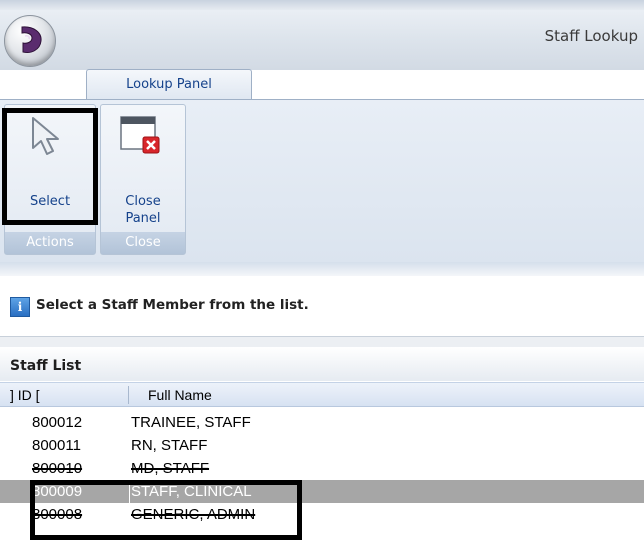  What do you see at coordinates (50, 169) in the screenshot?
I see `select-button: Select` at bounding box center [50, 169].